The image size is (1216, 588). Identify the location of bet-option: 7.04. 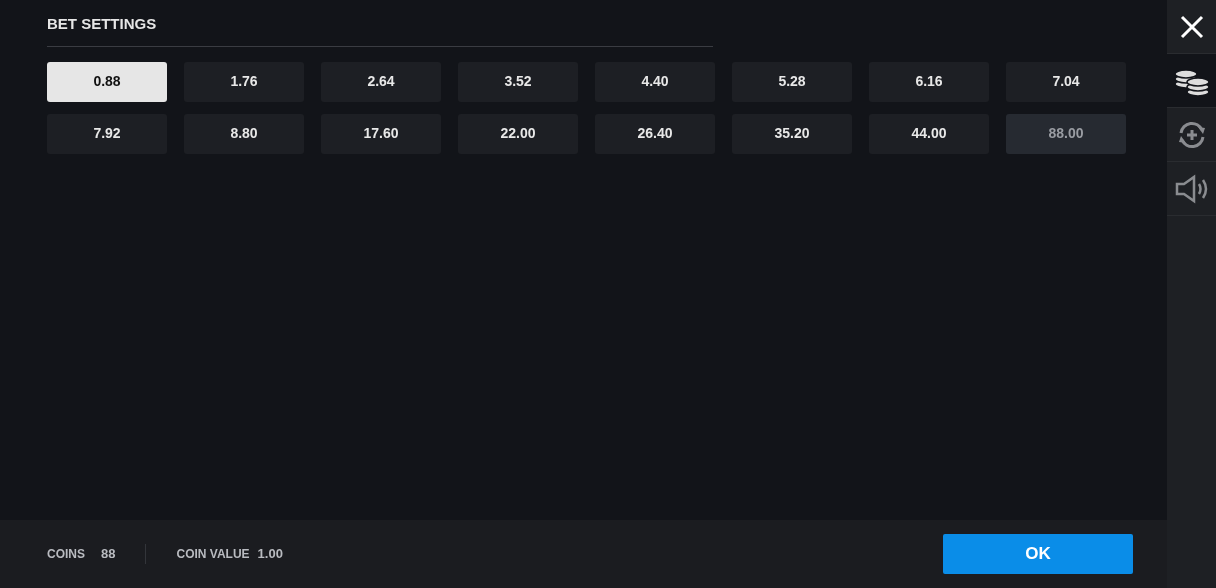
(1066, 81).